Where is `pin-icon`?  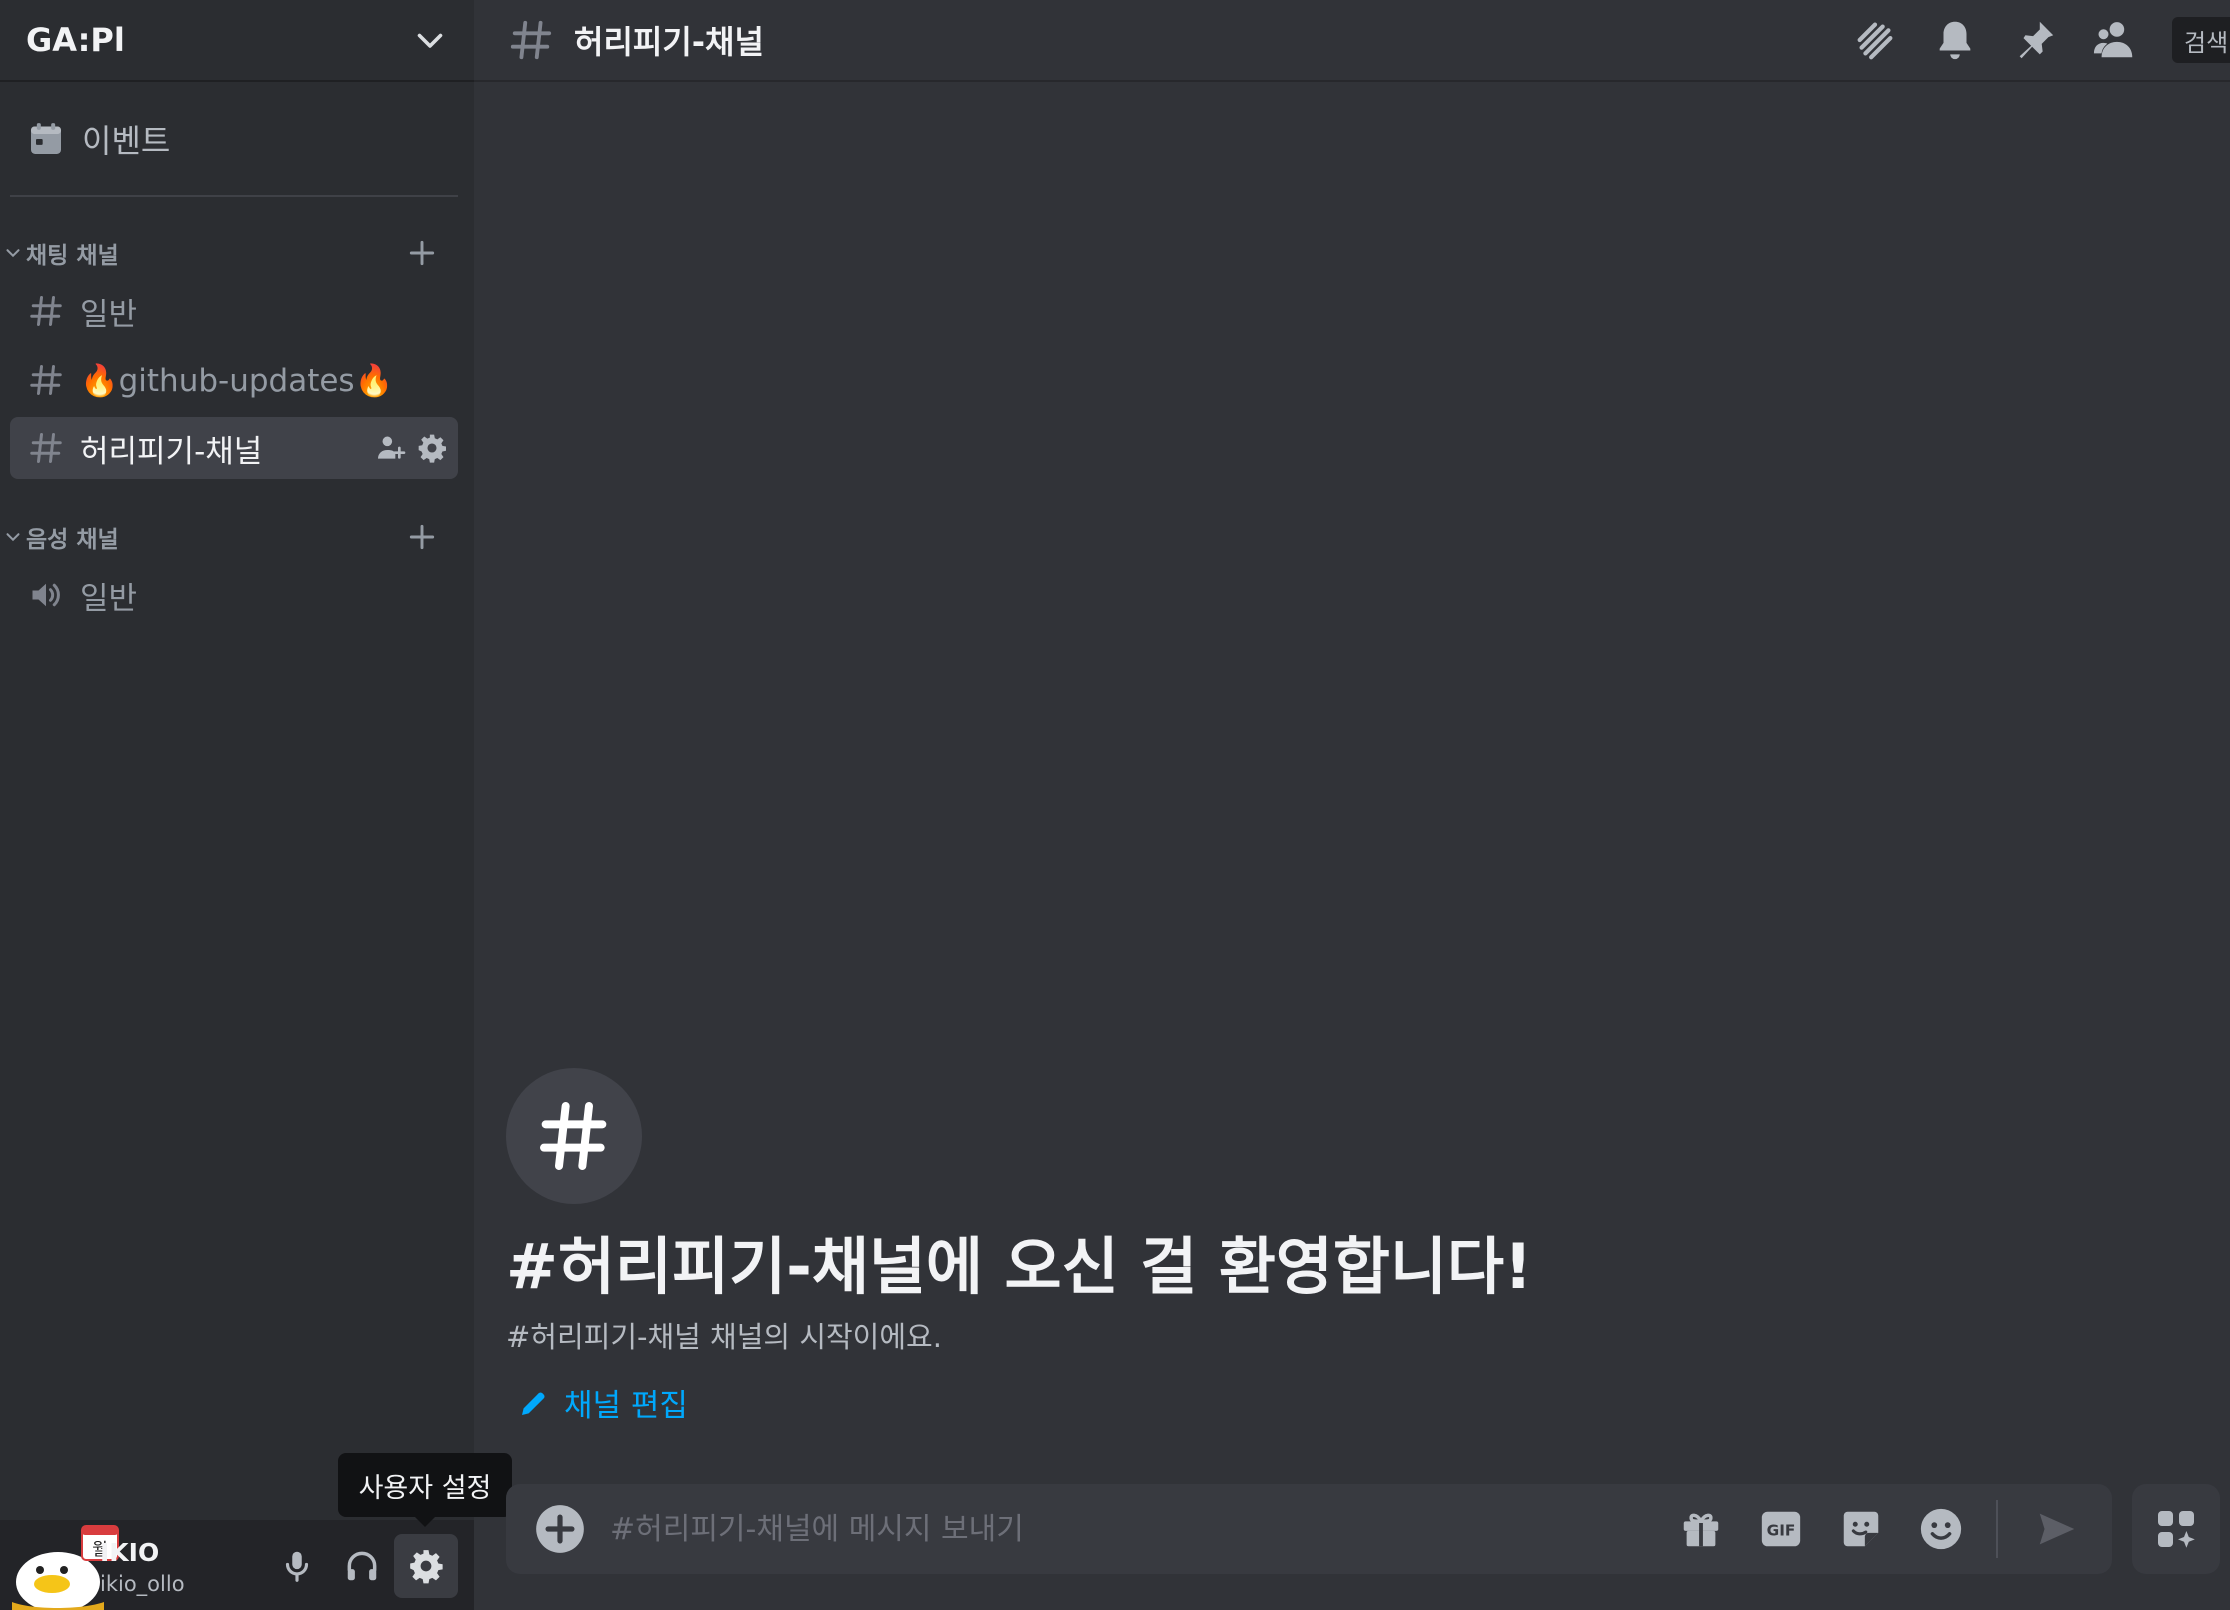
pin-icon is located at coordinates (2036, 40).